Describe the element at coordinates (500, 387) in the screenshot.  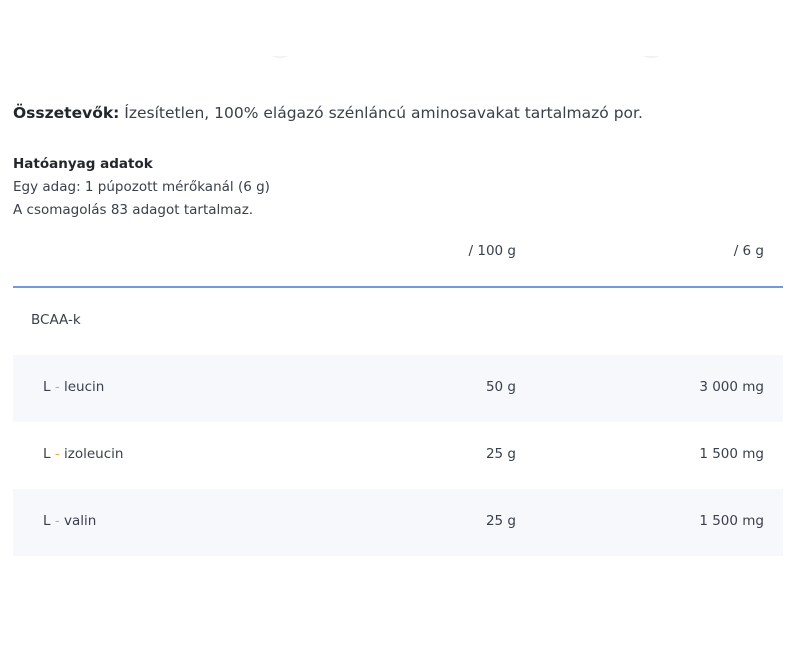
I see `value-per-100g: 50 g` at that location.